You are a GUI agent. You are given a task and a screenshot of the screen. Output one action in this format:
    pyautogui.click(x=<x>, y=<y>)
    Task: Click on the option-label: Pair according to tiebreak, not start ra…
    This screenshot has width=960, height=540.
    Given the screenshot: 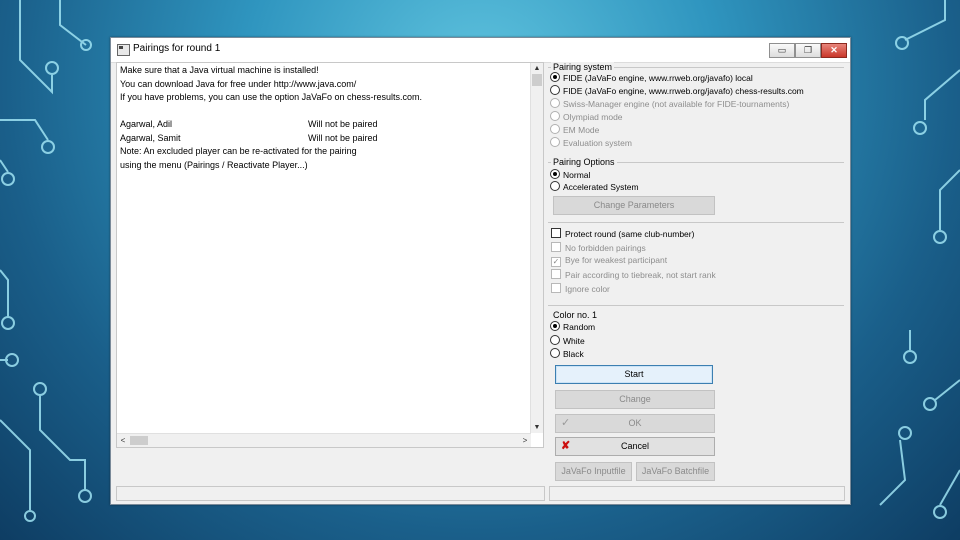 What is the action you would take?
    pyautogui.click(x=640, y=275)
    